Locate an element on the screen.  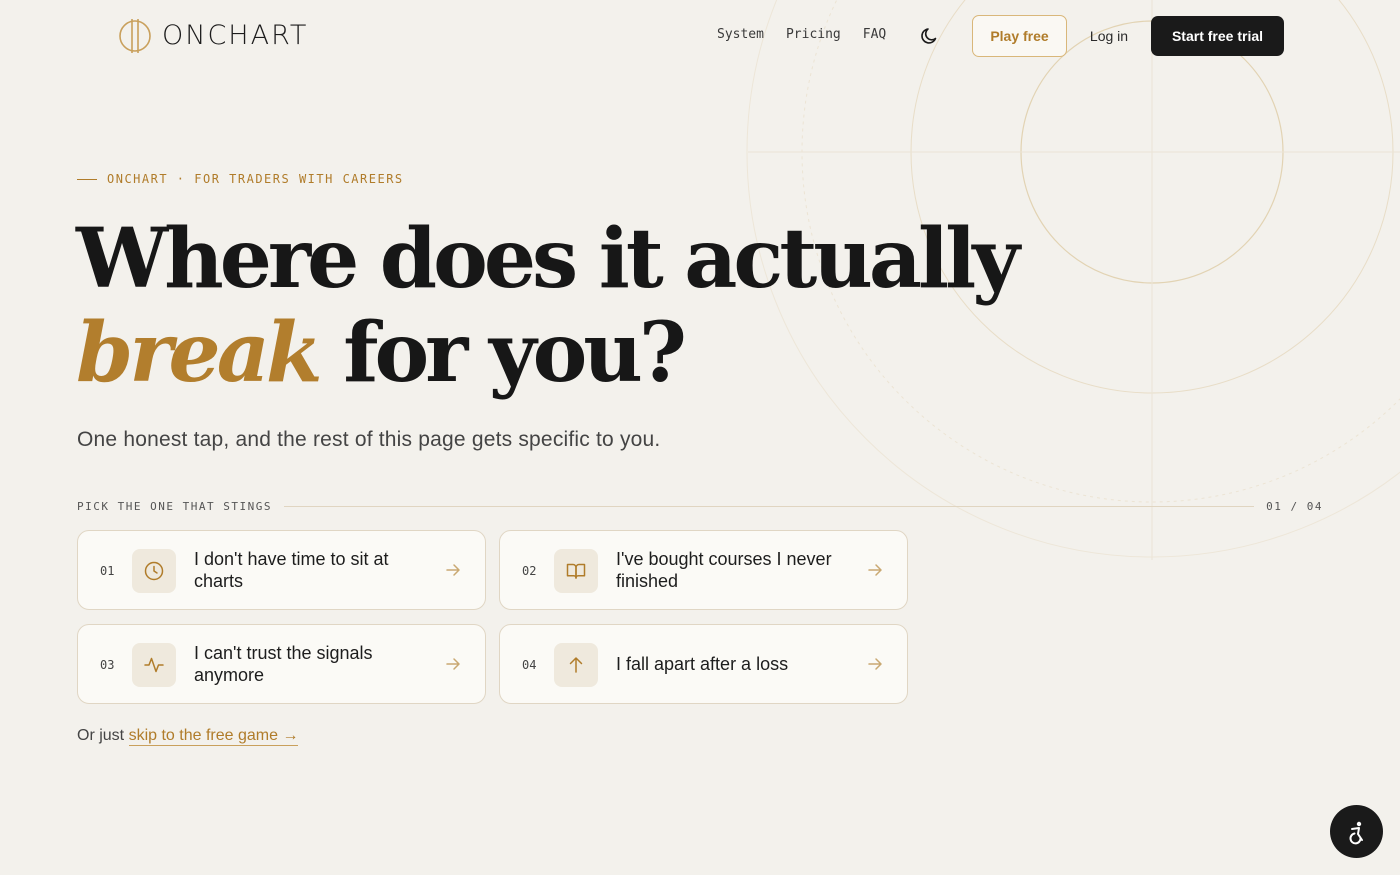
main-nav: System Pricing FAQ is located at coordinates (801, 34).